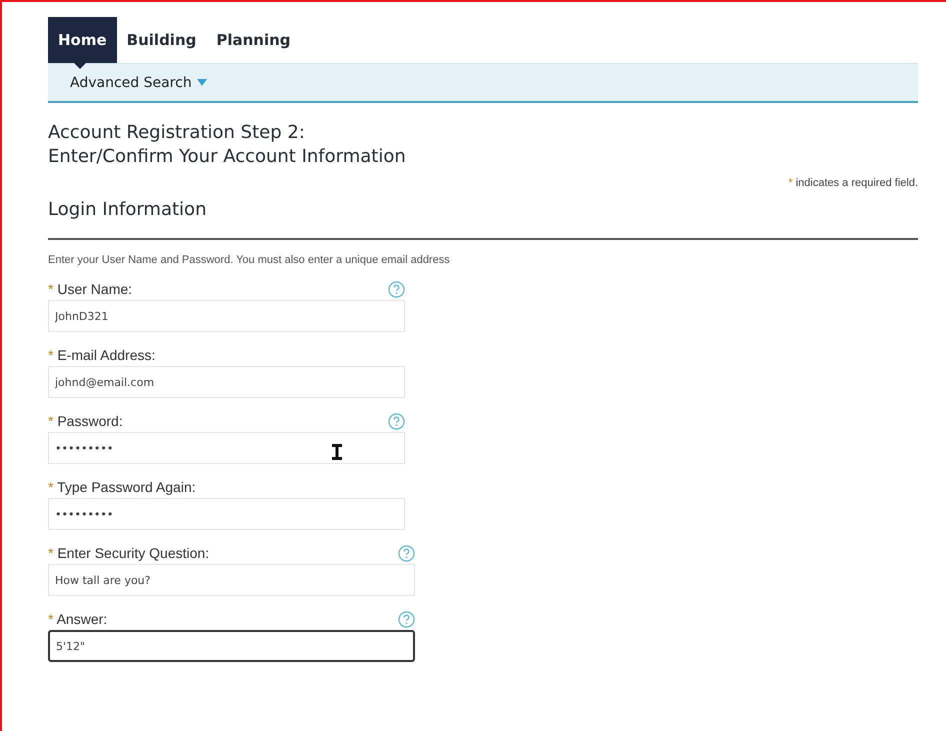 This screenshot has height=731, width=946. I want to click on required-note: indicates a required field., so click(857, 183).